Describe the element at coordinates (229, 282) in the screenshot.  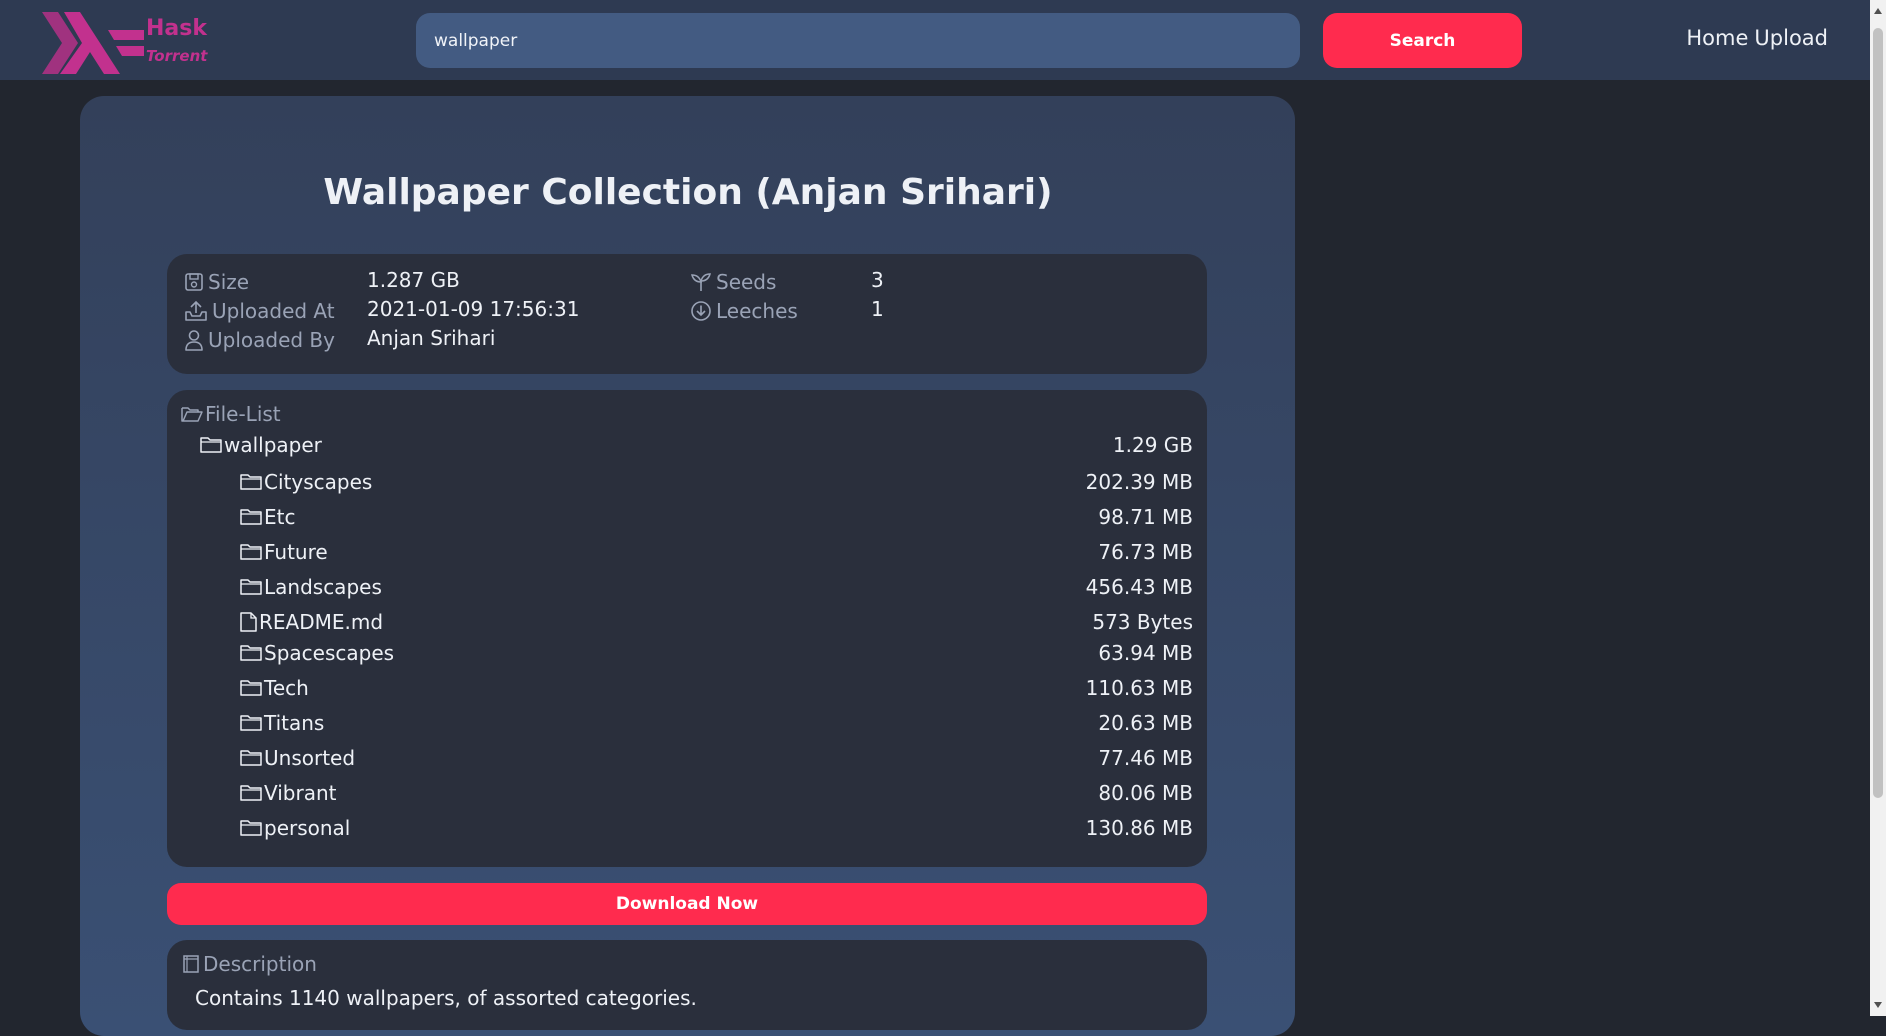
I see `size-label: Size` at that location.